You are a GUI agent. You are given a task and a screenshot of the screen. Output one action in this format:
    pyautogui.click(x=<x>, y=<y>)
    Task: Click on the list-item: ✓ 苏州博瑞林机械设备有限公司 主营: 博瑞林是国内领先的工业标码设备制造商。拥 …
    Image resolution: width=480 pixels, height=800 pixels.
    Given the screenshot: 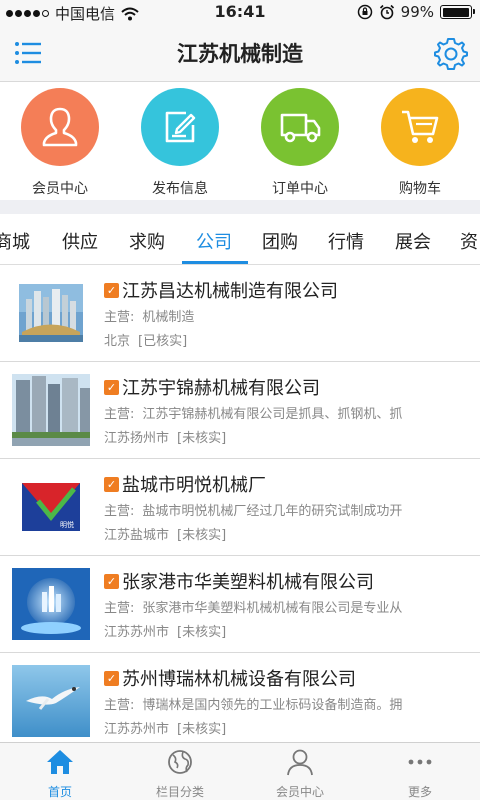 What is the action you would take?
    pyautogui.click(x=240, y=697)
    